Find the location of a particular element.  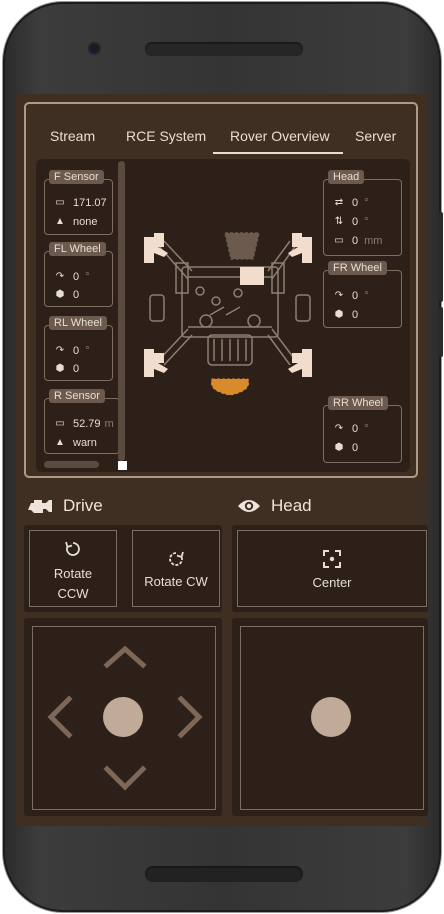

head-title: Head is located at coordinates (346, 177).